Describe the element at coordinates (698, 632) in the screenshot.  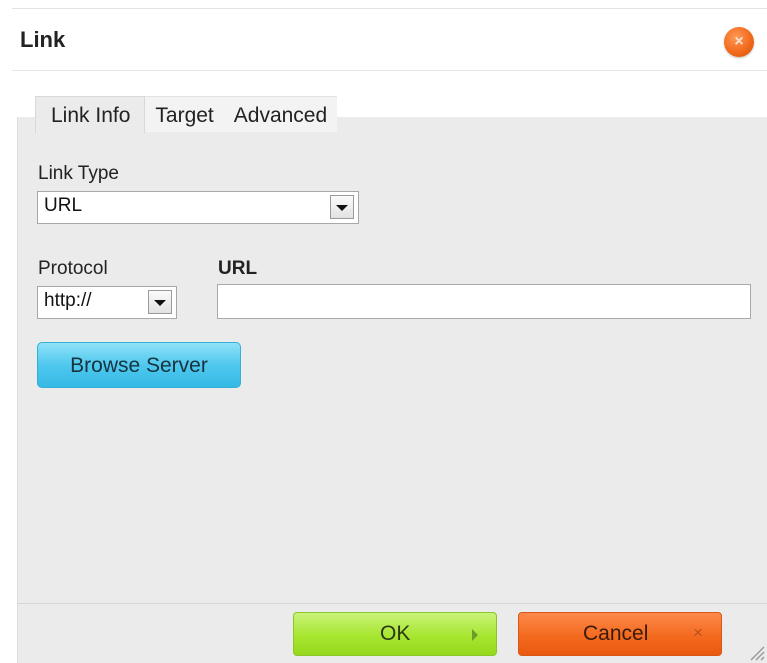
I see `x-icon: ×` at that location.